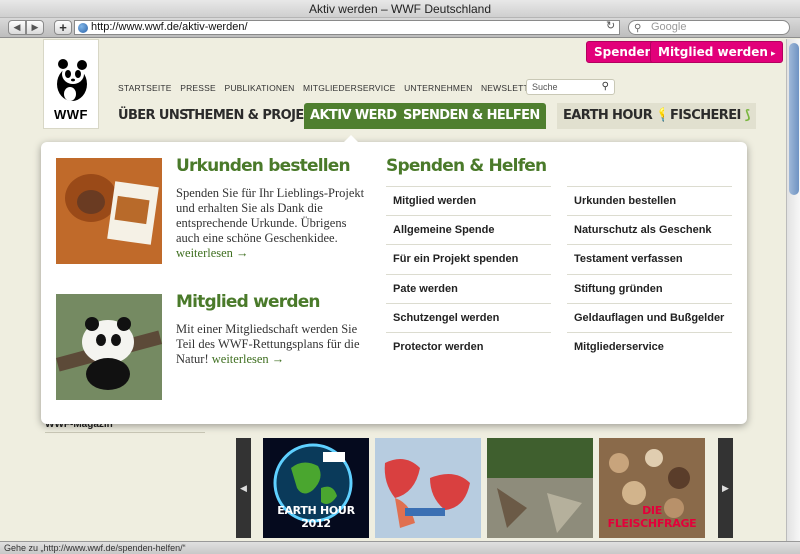  Describe the element at coordinates (649, 200) in the screenshot. I see `link-urkunden-bestellen: Urkunden bestellen` at that location.